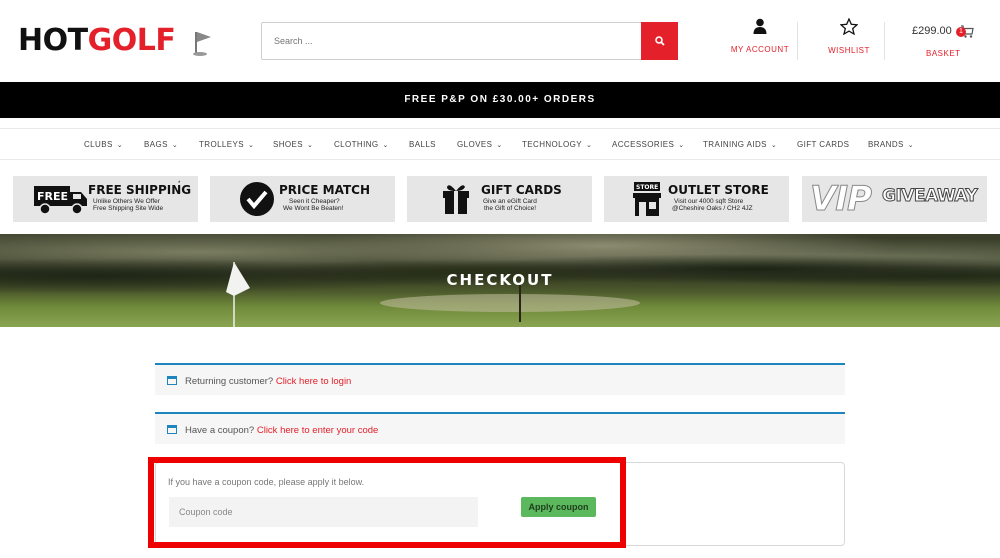 Image resolution: width=1000 pixels, height=558 pixels. I want to click on login-link: Click here to login, so click(314, 381).